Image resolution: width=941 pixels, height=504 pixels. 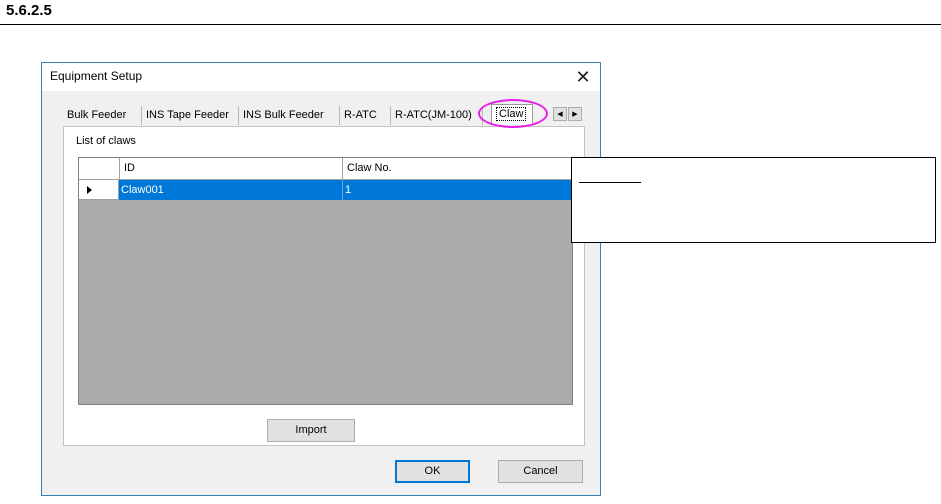 I want to click on dialog-title: Equipment Setup, so click(x=96, y=76).